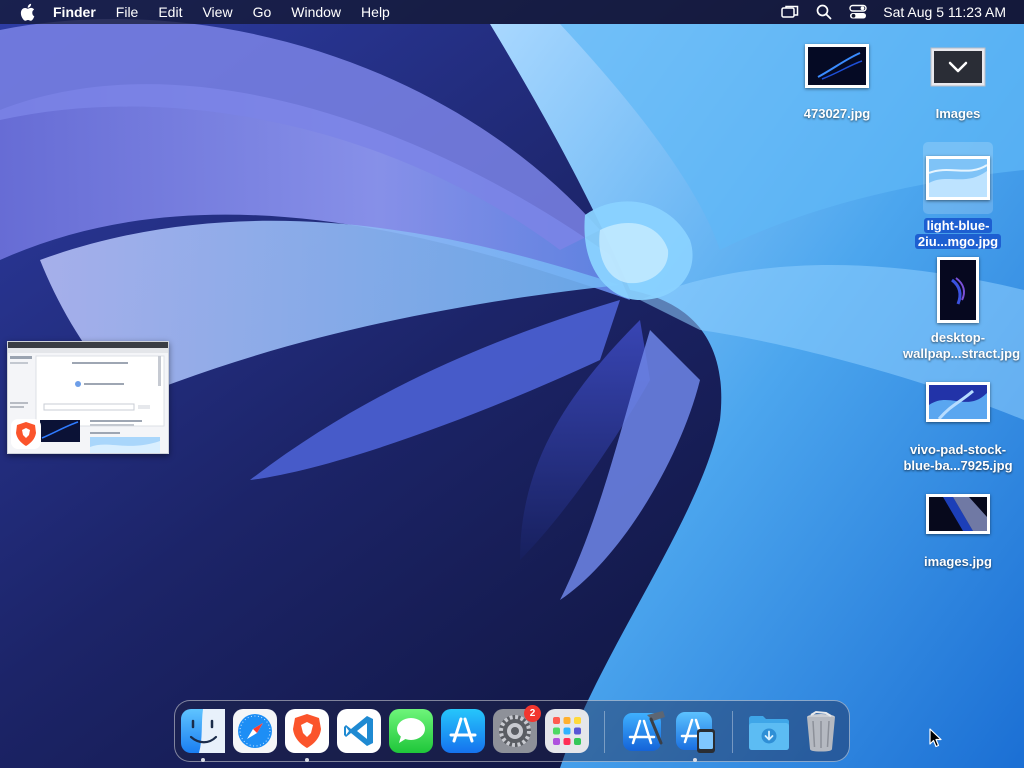 The height and width of the screenshot is (768, 1024). What do you see at coordinates (127, 12) in the screenshot?
I see `menu-file: File` at bounding box center [127, 12].